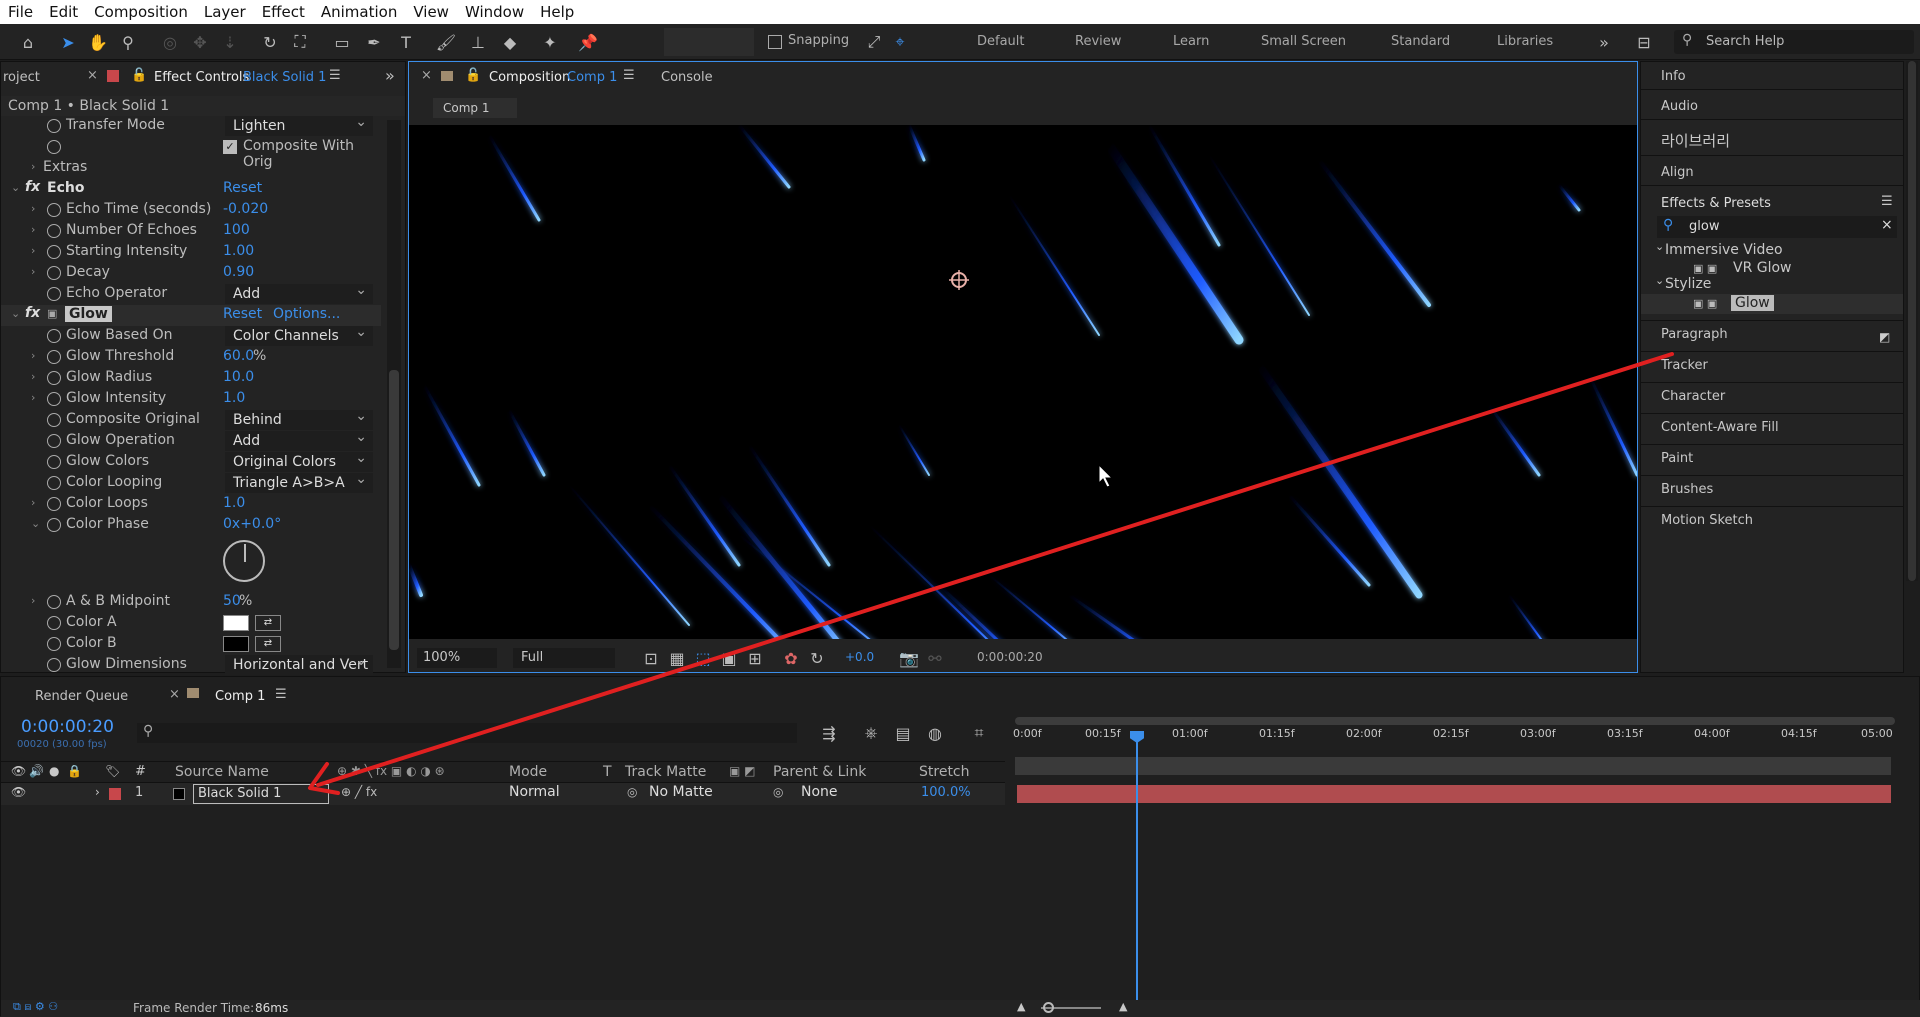 This screenshot has width=1920, height=1017. Describe the element at coordinates (240, 696) in the screenshot. I see `tab-comp-1: Comp 1` at that location.